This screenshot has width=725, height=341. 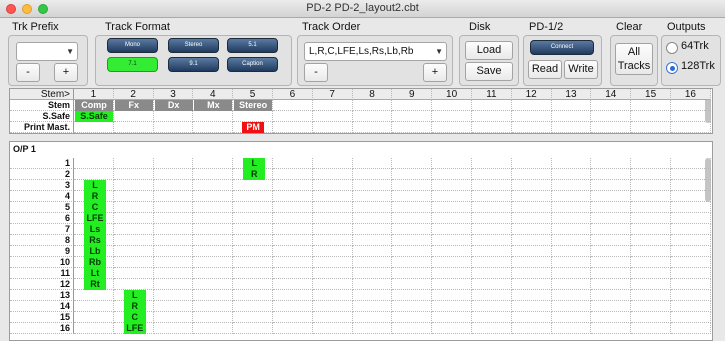 I want to click on trk-prefix-select: ▼, so click(x=47, y=51).